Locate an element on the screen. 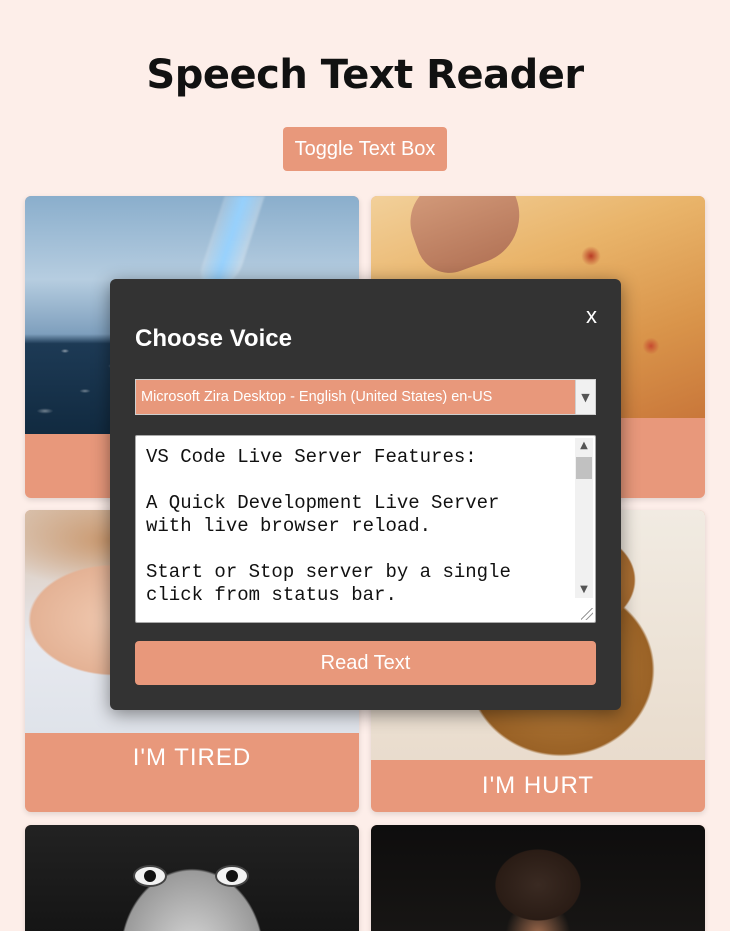  card-angry is located at coordinates (538, 878).